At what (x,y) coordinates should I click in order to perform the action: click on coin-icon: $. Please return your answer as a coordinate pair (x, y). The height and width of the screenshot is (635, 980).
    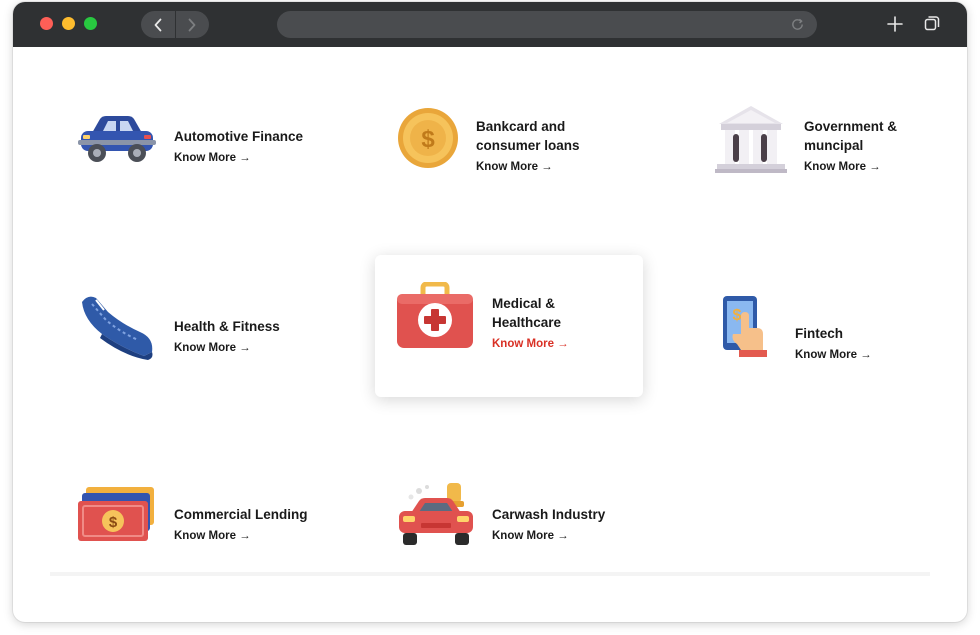
    Looking at the image, I should click on (428, 138).